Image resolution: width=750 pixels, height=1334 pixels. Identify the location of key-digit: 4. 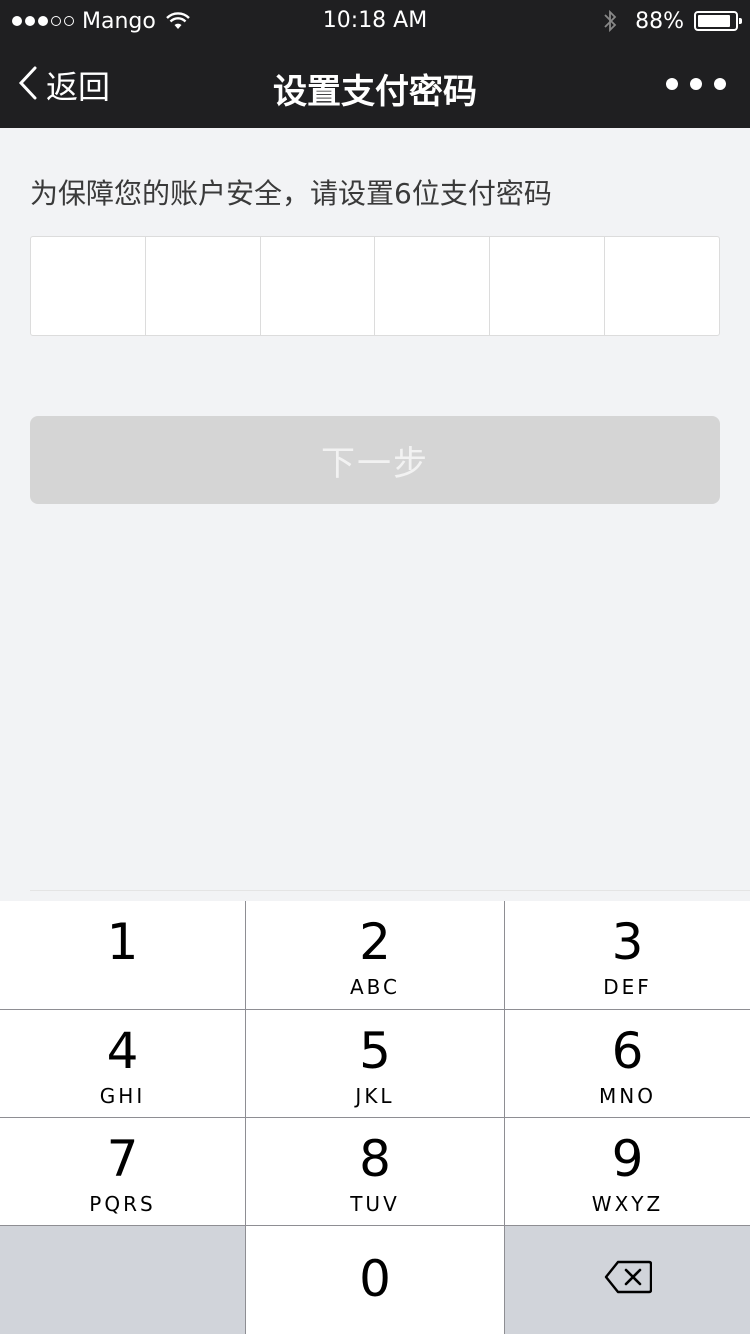
(122, 1051).